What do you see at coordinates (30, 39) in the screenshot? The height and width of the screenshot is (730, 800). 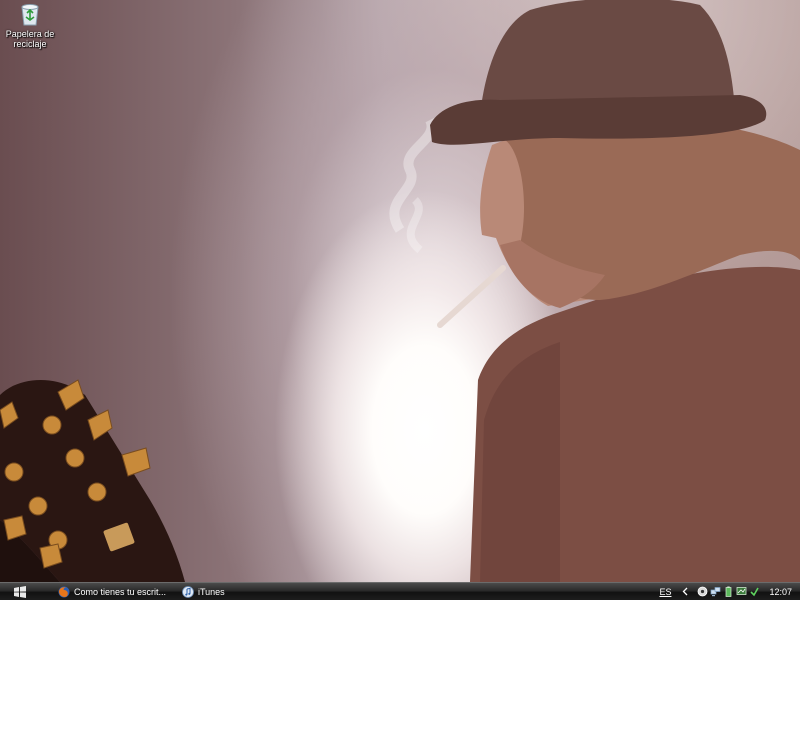 I see `desktop-icon-label: Papelera de reciclaje` at bounding box center [30, 39].